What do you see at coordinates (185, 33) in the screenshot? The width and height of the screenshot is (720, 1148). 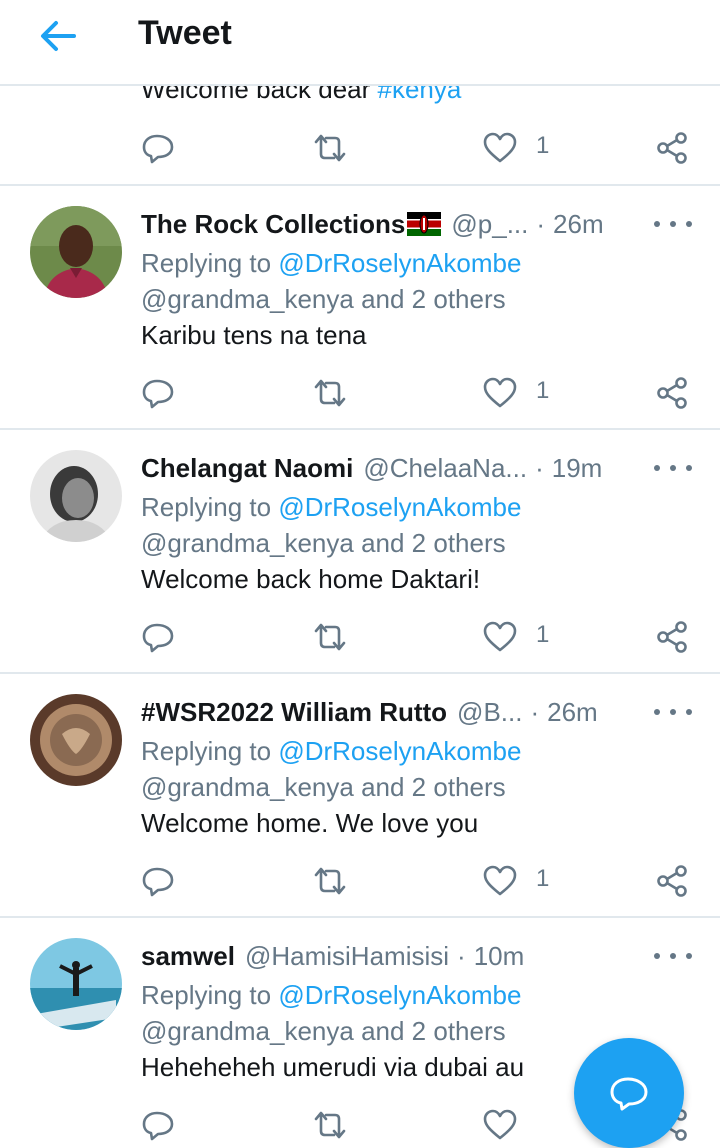 I see `page-title: Tweet` at bounding box center [185, 33].